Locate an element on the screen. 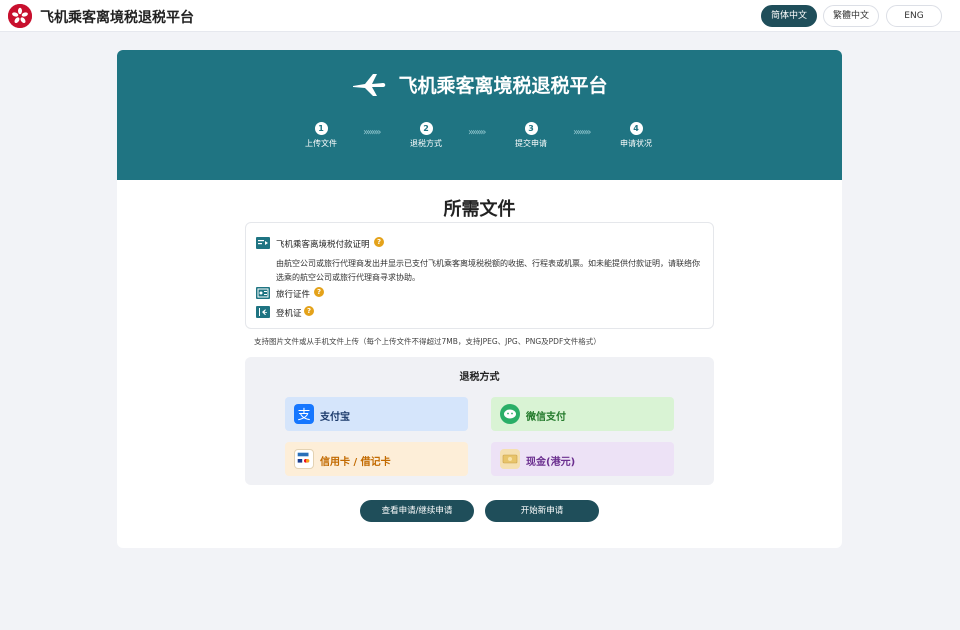  passport-icon is located at coordinates (263, 293).